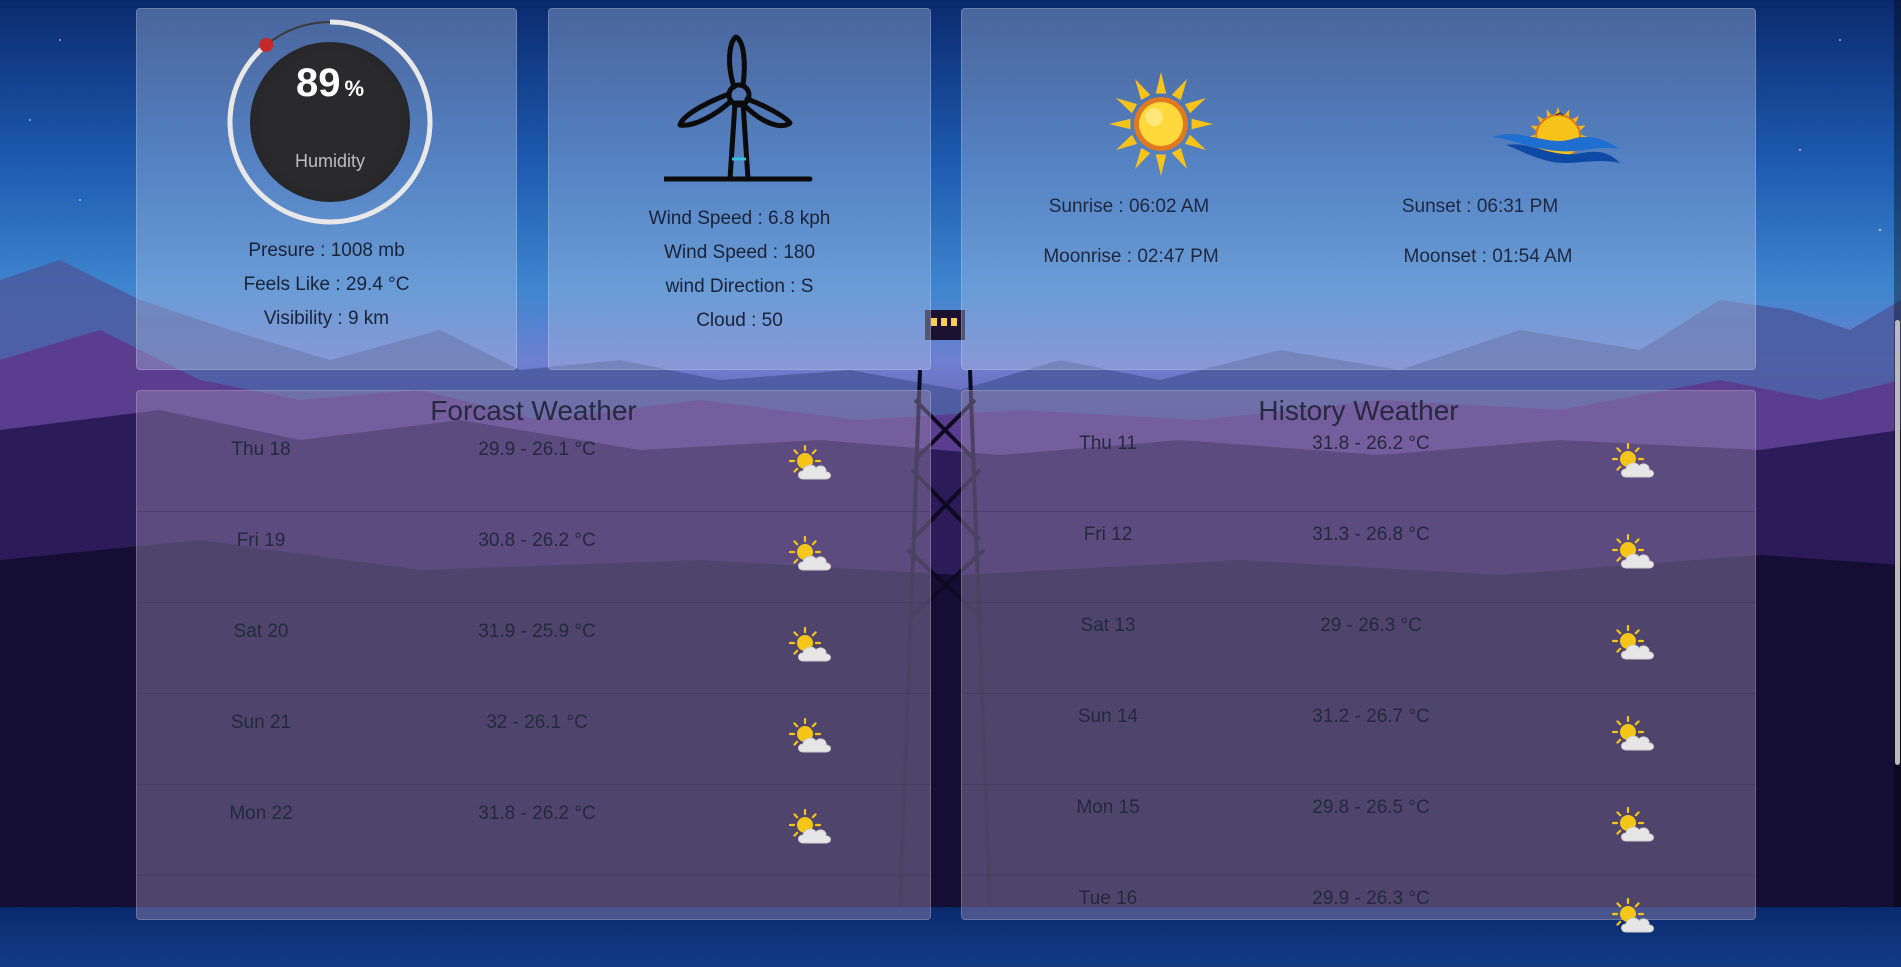 This screenshot has height=967, width=1901. What do you see at coordinates (1129, 206) in the screenshot?
I see `sunrise-text: Sunrise : 06:02 AM` at bounding box center [1129, 206].